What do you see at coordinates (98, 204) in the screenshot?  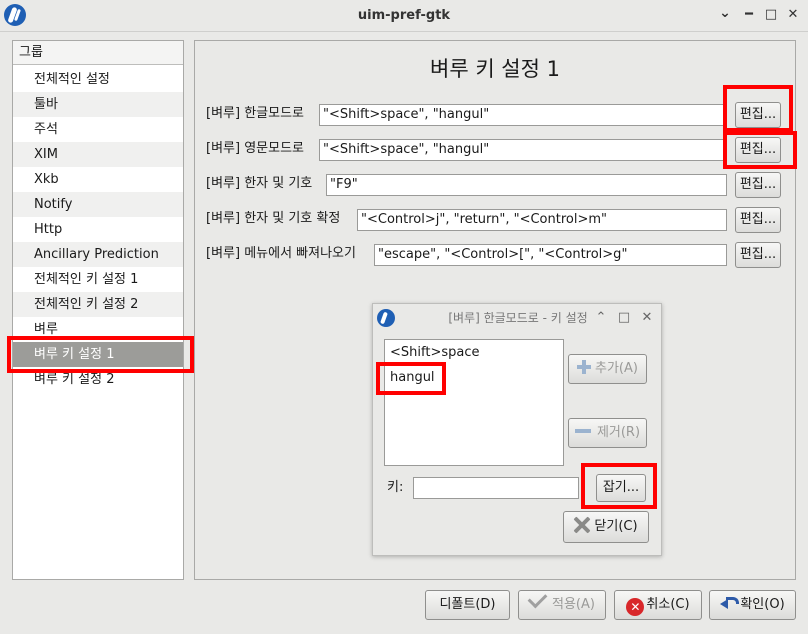 I see `sidebar-item-notify: Notify` at bounding box center [98, 204].